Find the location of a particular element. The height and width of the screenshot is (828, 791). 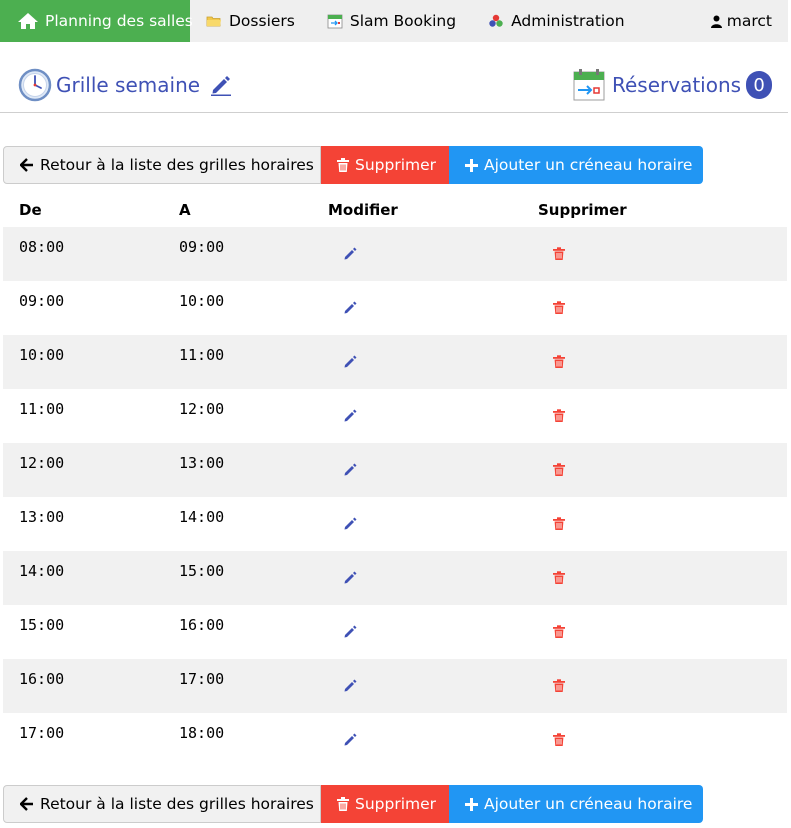

header-to: A is located at coordinates (185, 210).